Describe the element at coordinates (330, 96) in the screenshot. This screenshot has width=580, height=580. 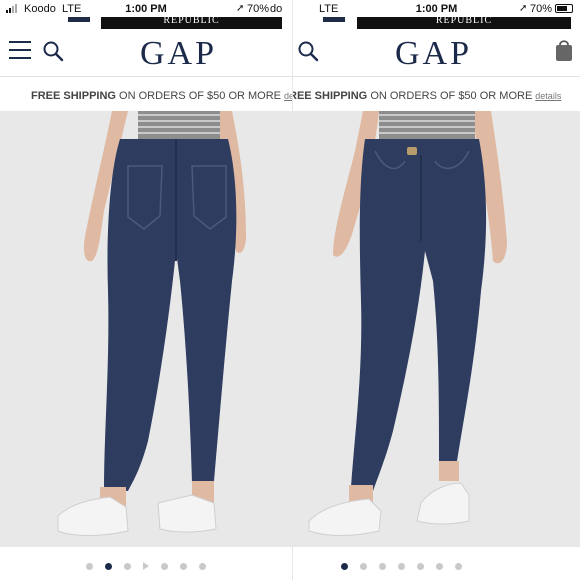
I see `shipping-bold: REE SHIPPING` at that location.